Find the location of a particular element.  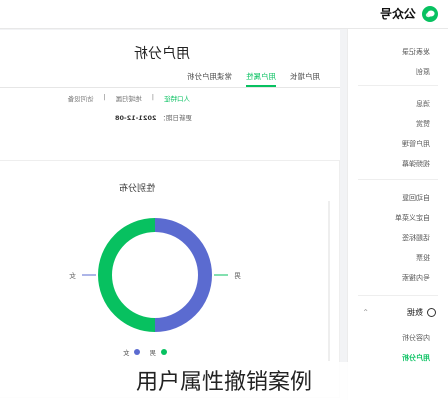

sidebar-item-voting: 投票 is located at coordinates (423, 258).